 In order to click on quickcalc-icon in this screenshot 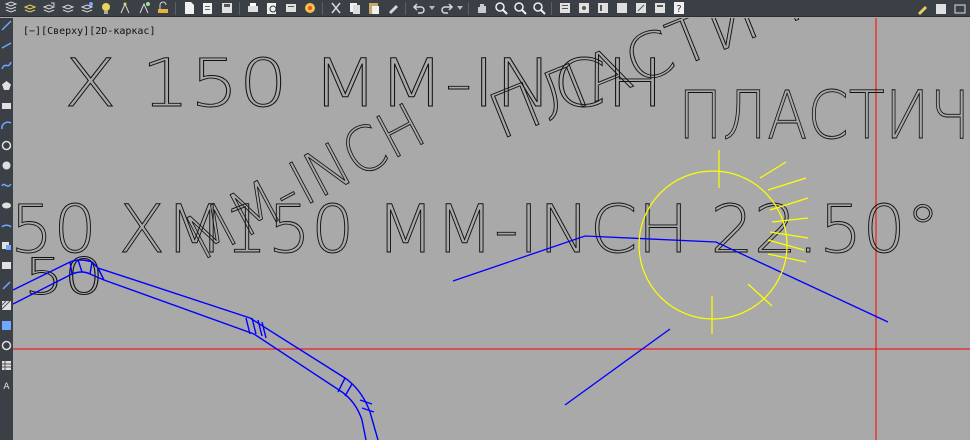, I will do `click(659, 8)`.